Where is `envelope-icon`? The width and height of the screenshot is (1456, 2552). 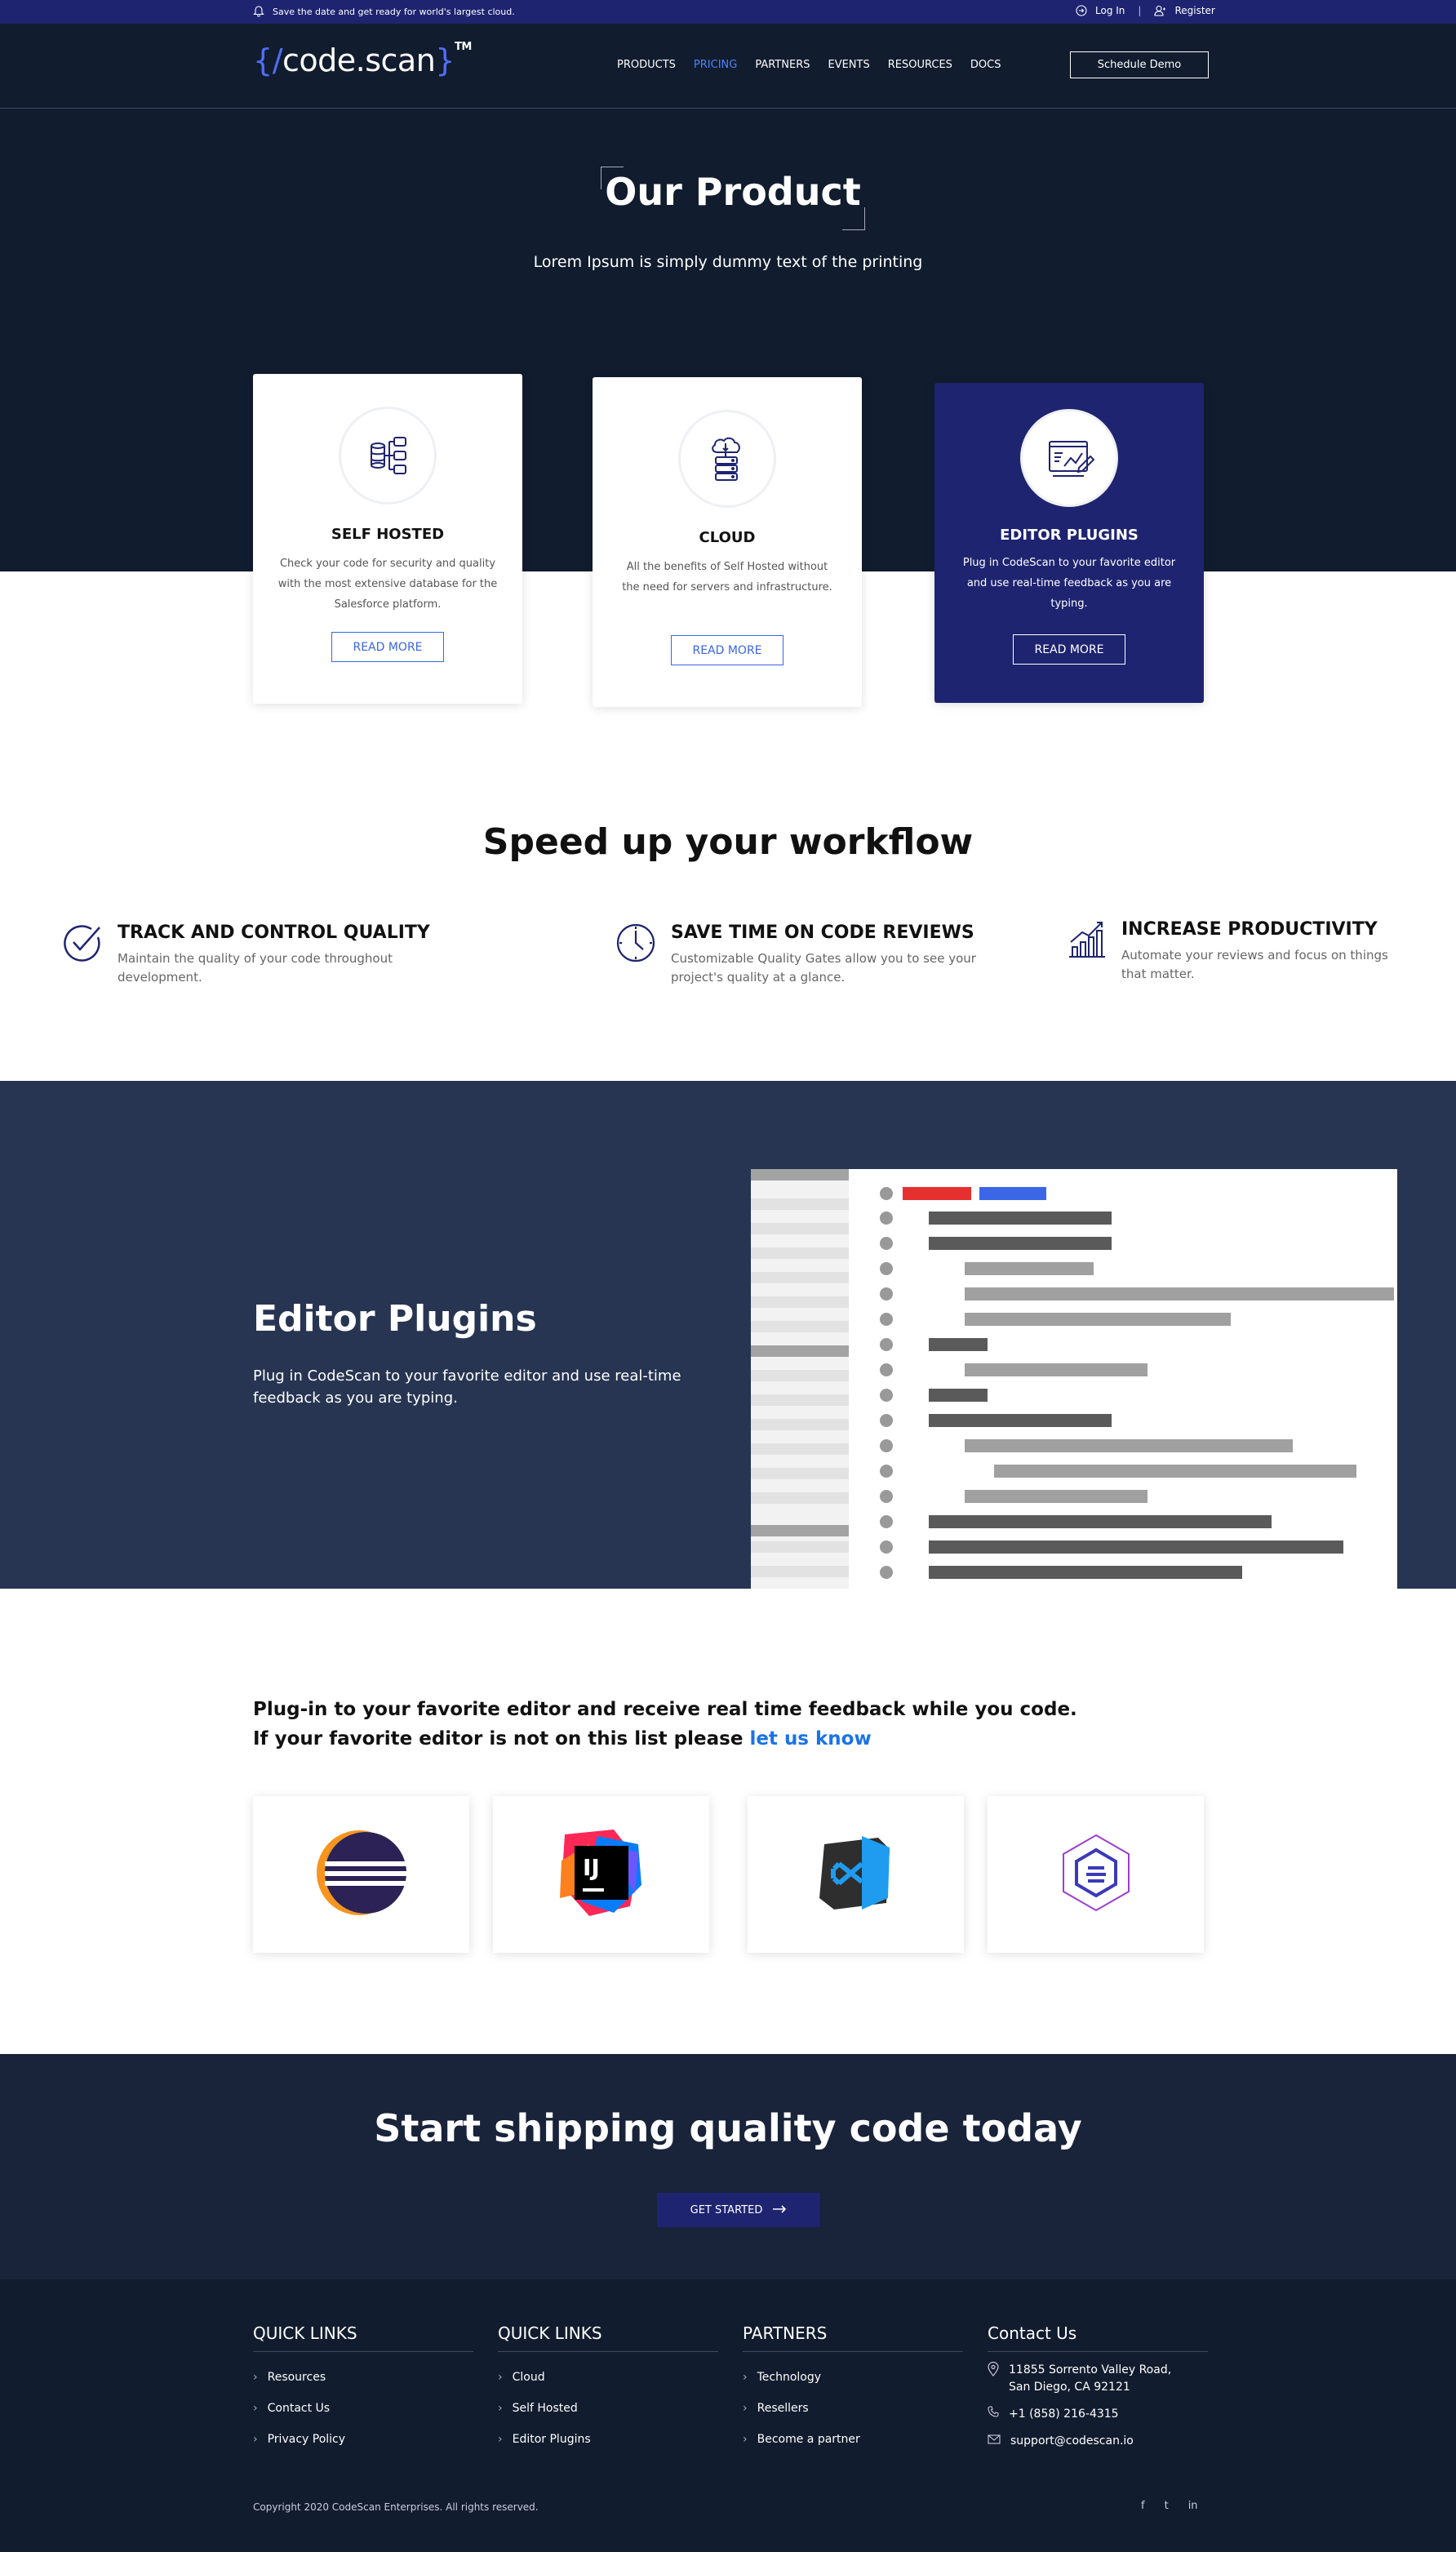
envelope-icon is located at coordinates (995, 2441).